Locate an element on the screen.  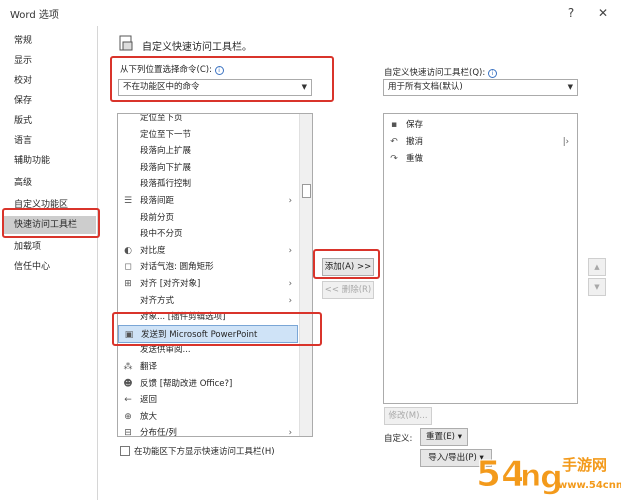
info-icon: i is located at coordinates (492, 73).